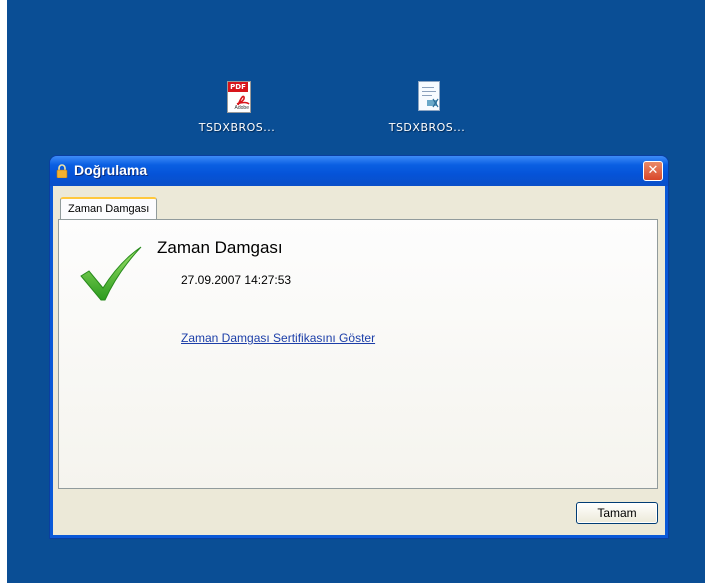 This screenshot has height=583, width=705. What do you see at coordinates (427, 96) in the screenshot?
I see `signed-document-icon` at bounding box center [427, 96].